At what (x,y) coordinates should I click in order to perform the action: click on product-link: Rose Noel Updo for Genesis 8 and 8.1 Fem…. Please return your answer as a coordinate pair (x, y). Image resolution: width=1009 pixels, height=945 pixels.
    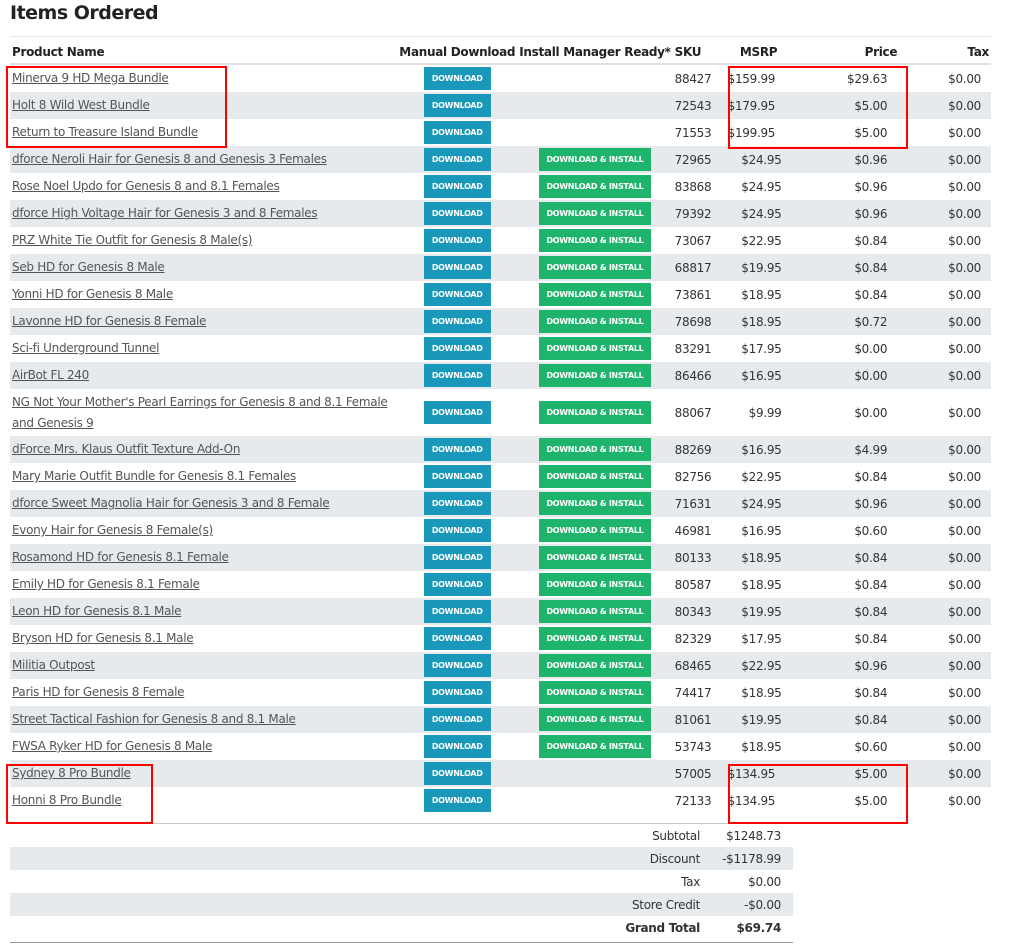
    Looking at the image, I should click on (146, 186).